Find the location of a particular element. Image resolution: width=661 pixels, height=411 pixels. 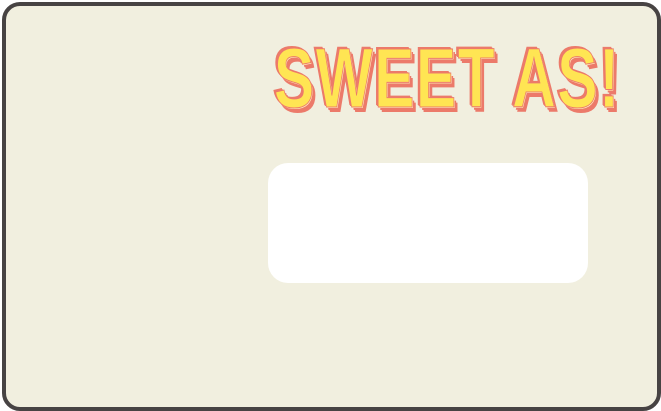

headline: SWEET AS! is located at coordinates (447, 78).